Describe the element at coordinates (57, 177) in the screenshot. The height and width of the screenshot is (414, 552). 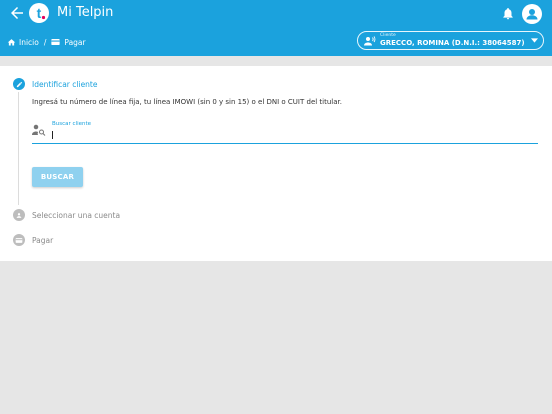
I see `search-button: BUSCAR` at that location.